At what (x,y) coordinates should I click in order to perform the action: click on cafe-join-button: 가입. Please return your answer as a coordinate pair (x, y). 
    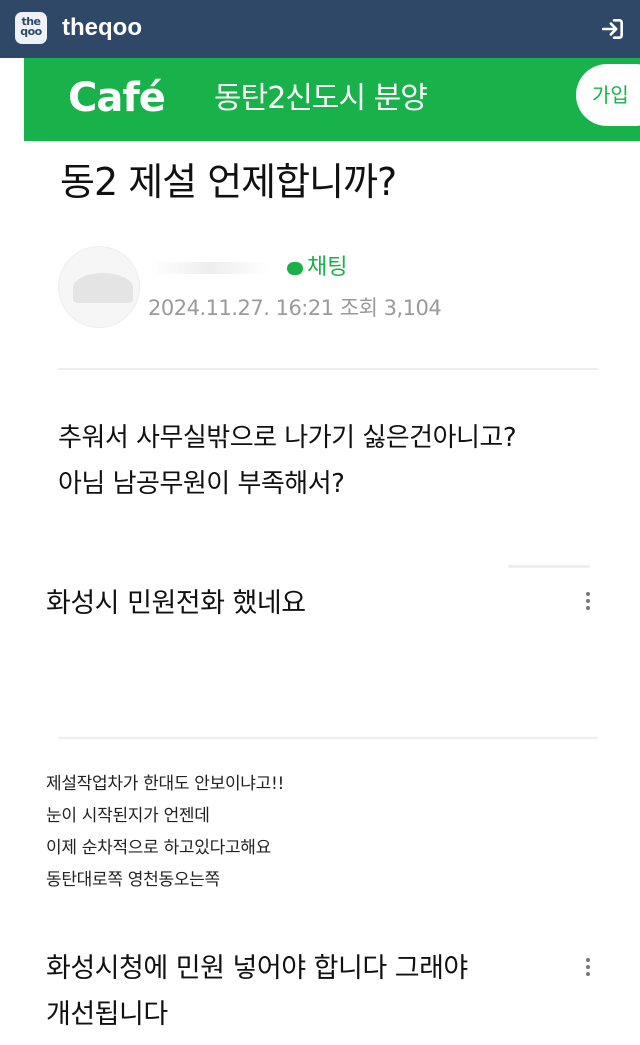
    Looking at the image, I should click on (608, 95).